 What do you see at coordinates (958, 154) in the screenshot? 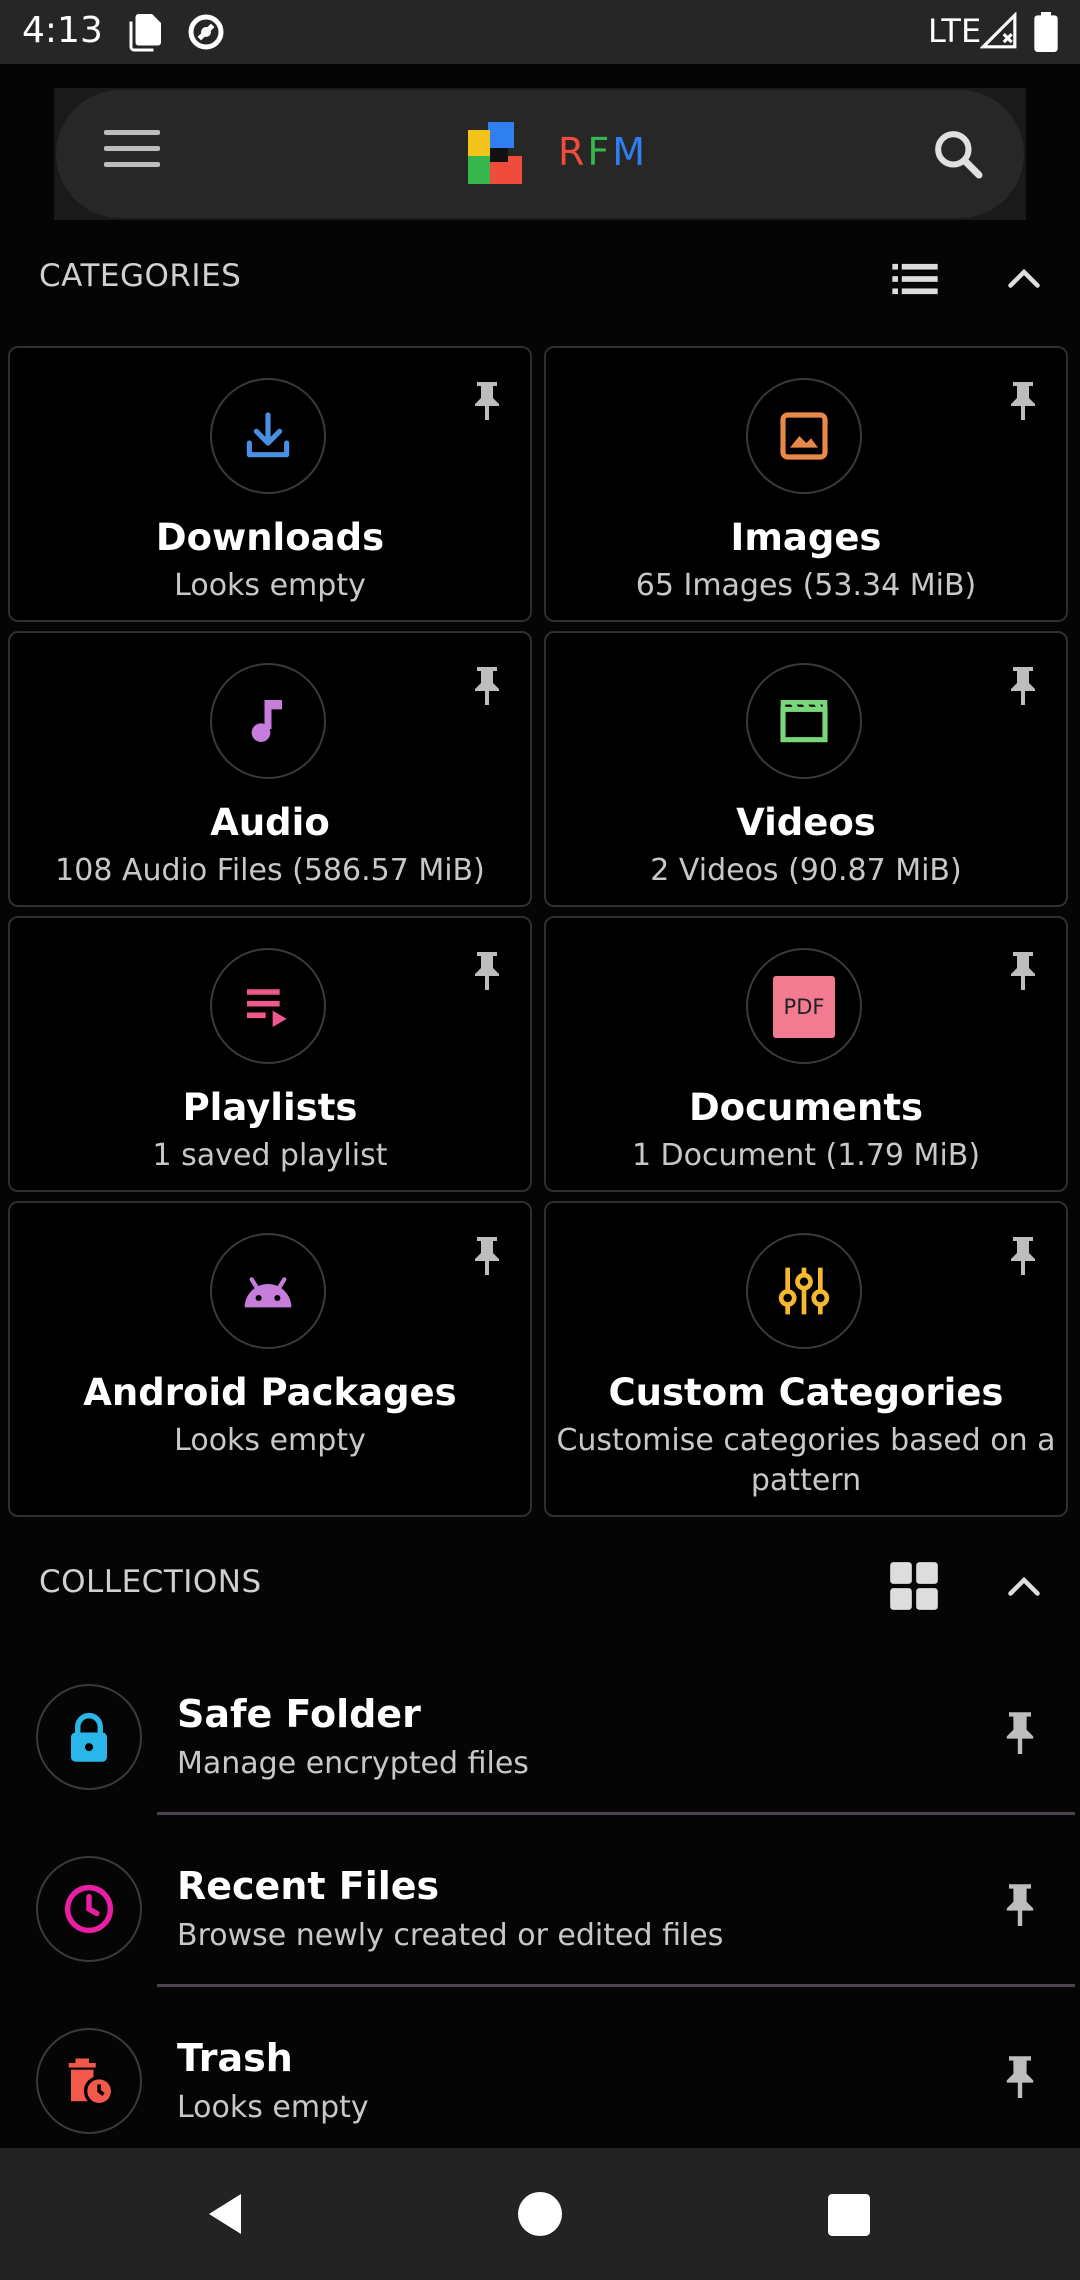
I see `search-icon` at bounding box center [958, 154].